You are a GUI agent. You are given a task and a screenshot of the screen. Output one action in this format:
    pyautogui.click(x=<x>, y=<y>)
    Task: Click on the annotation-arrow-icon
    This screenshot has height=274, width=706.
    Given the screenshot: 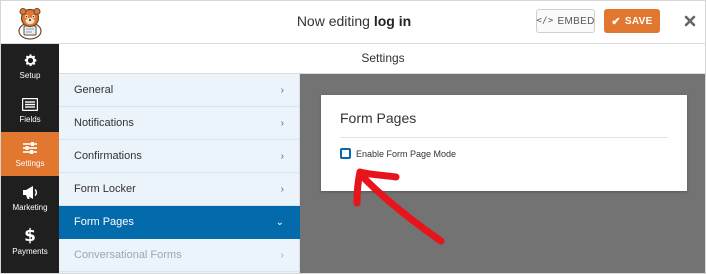 What is the action you would take?
    pyautogui.click(x=399, y=206)
    